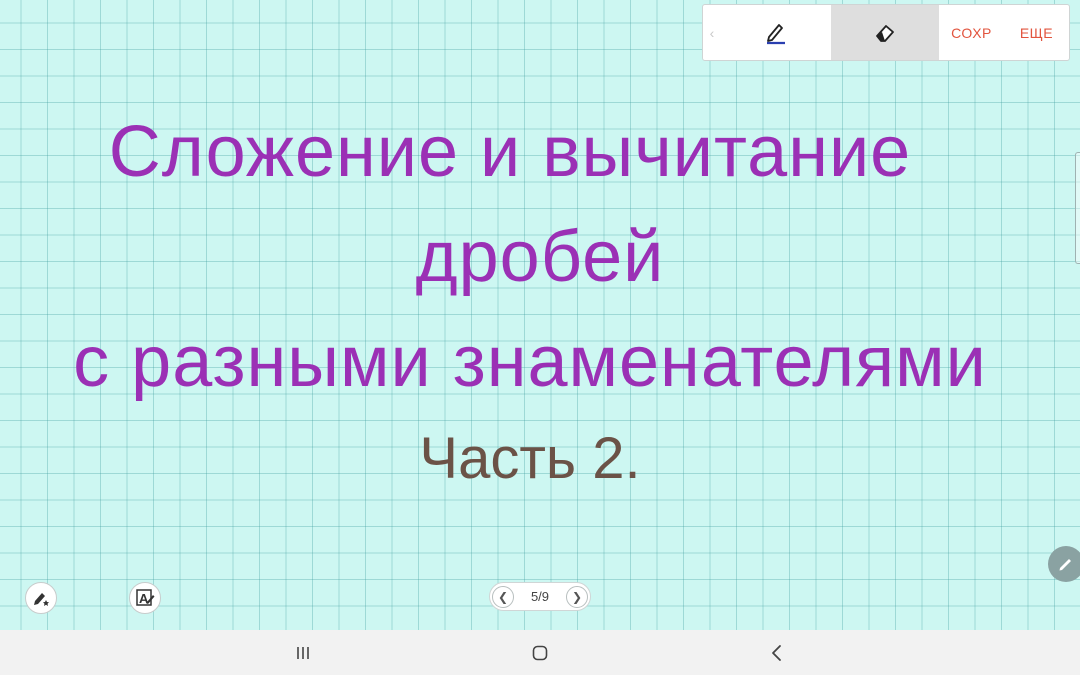  I want to click on recents-icon, so click(303, 653).